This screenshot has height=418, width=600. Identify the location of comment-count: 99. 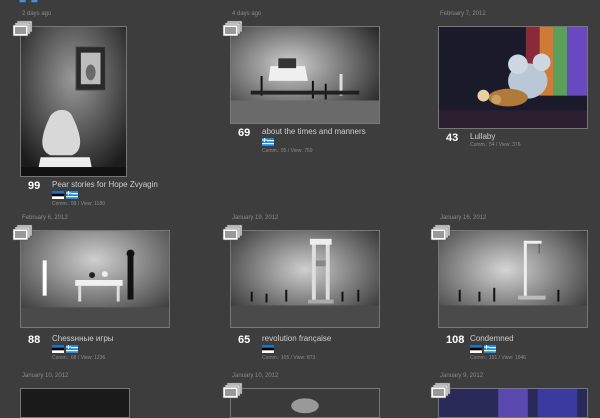
(34, 186).